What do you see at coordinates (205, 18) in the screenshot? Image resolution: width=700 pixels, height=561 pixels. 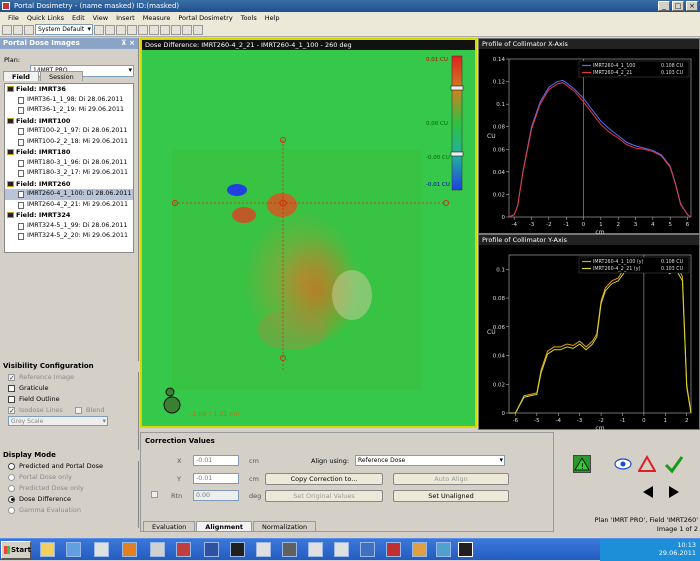 I see `menu-portal-dosimetry: Portal Dosimetry` at bounding box center [205, 18].